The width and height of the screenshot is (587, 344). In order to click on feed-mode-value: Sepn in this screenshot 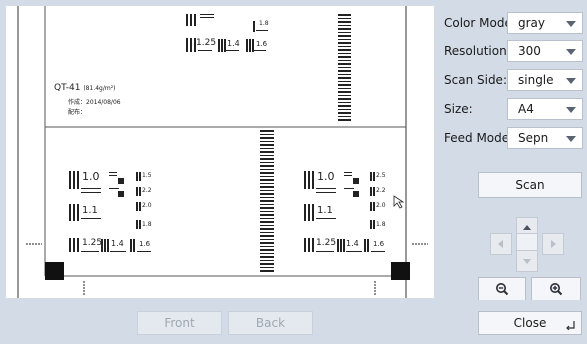, I will do `click(533, 138)`.